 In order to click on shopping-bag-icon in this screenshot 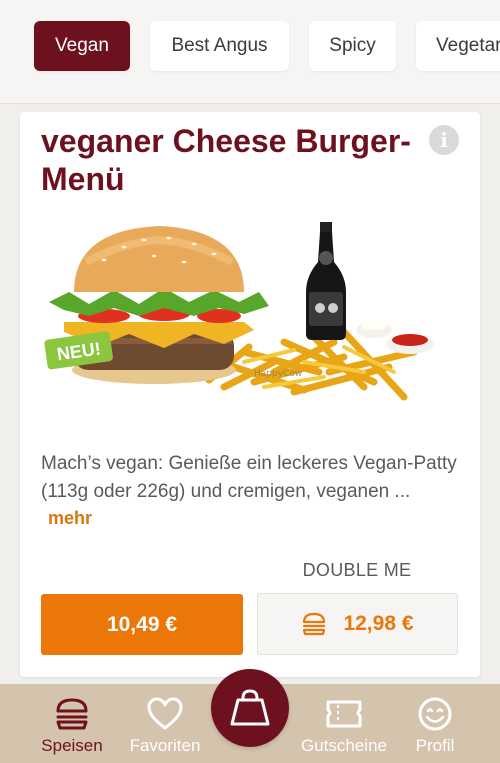, I will do `click(250, 707)`.